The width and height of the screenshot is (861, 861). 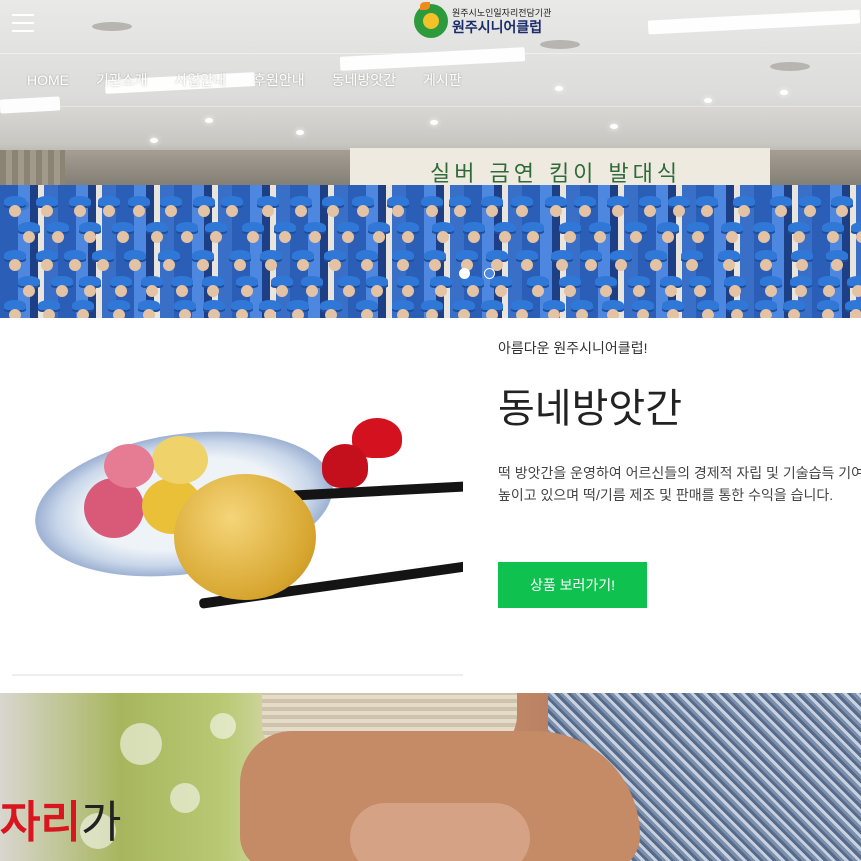 What do you see at coordinates (279, 80) in the screenshot?
I see `nav-item-support: 후원안내` at bounding box center [279, 80].